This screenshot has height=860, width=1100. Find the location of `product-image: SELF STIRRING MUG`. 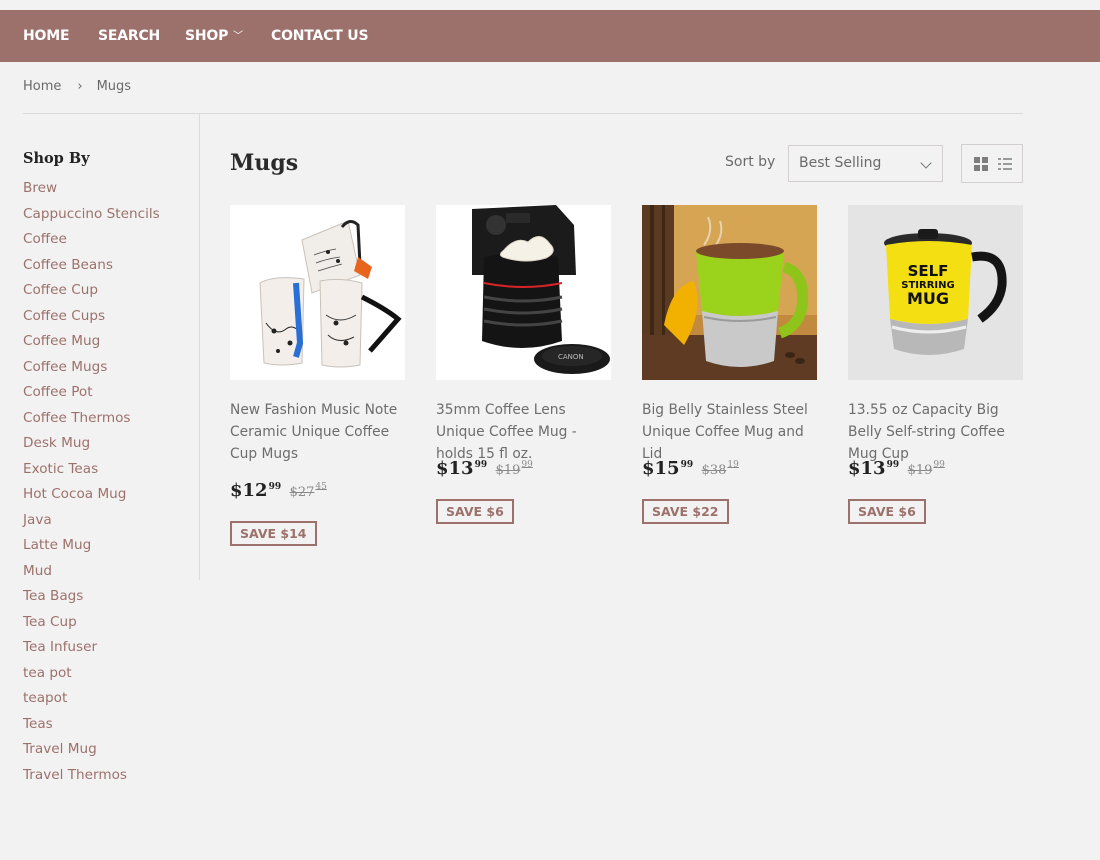

product-image: SELF STIRRING MUG is located at coordinates (935, 292).